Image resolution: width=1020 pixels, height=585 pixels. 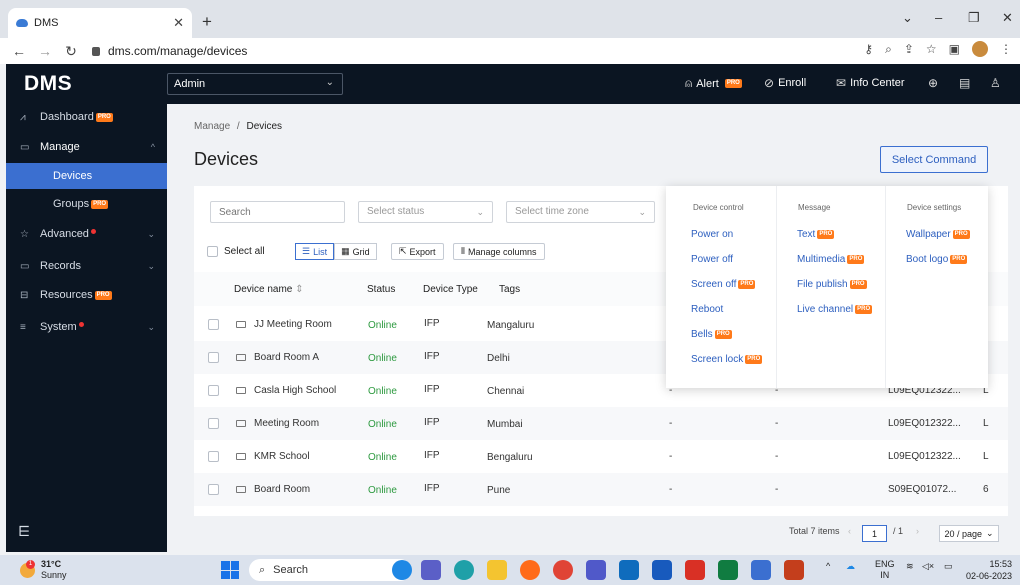 What do you see at coordinates (989, 570) in the screenshot?
I see `clock: 15:53 02-06-2023` at bounding box center [989, 570].